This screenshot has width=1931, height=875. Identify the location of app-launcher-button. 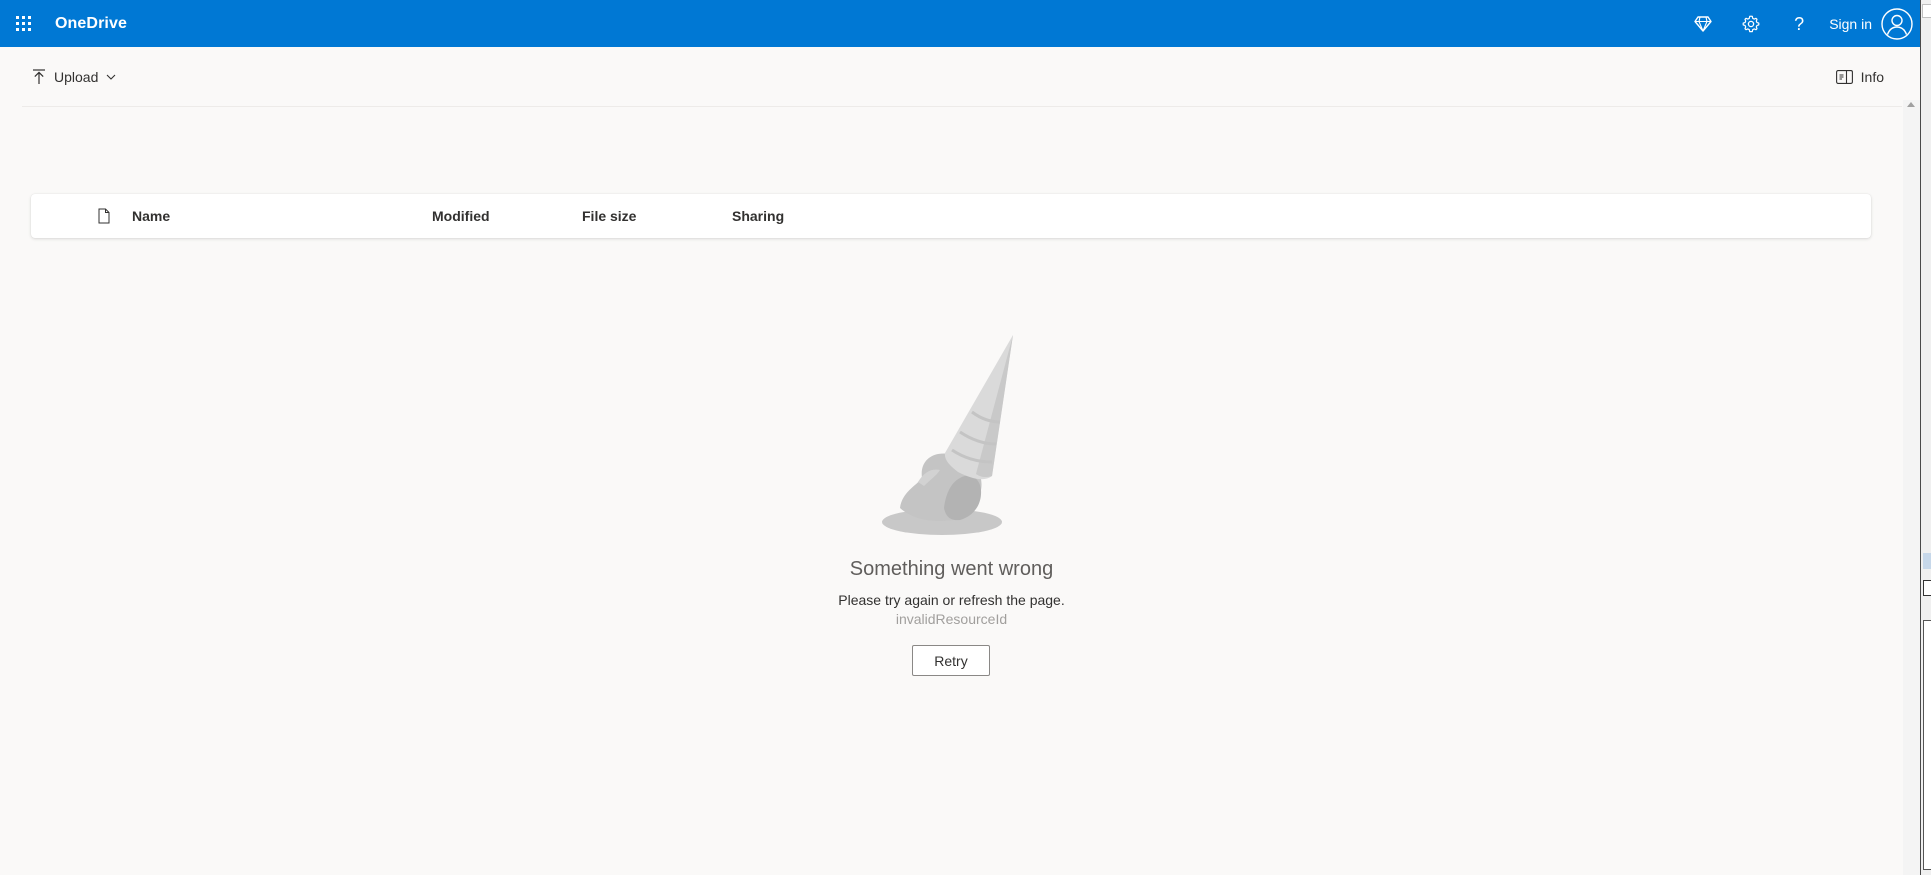
(23, 23).